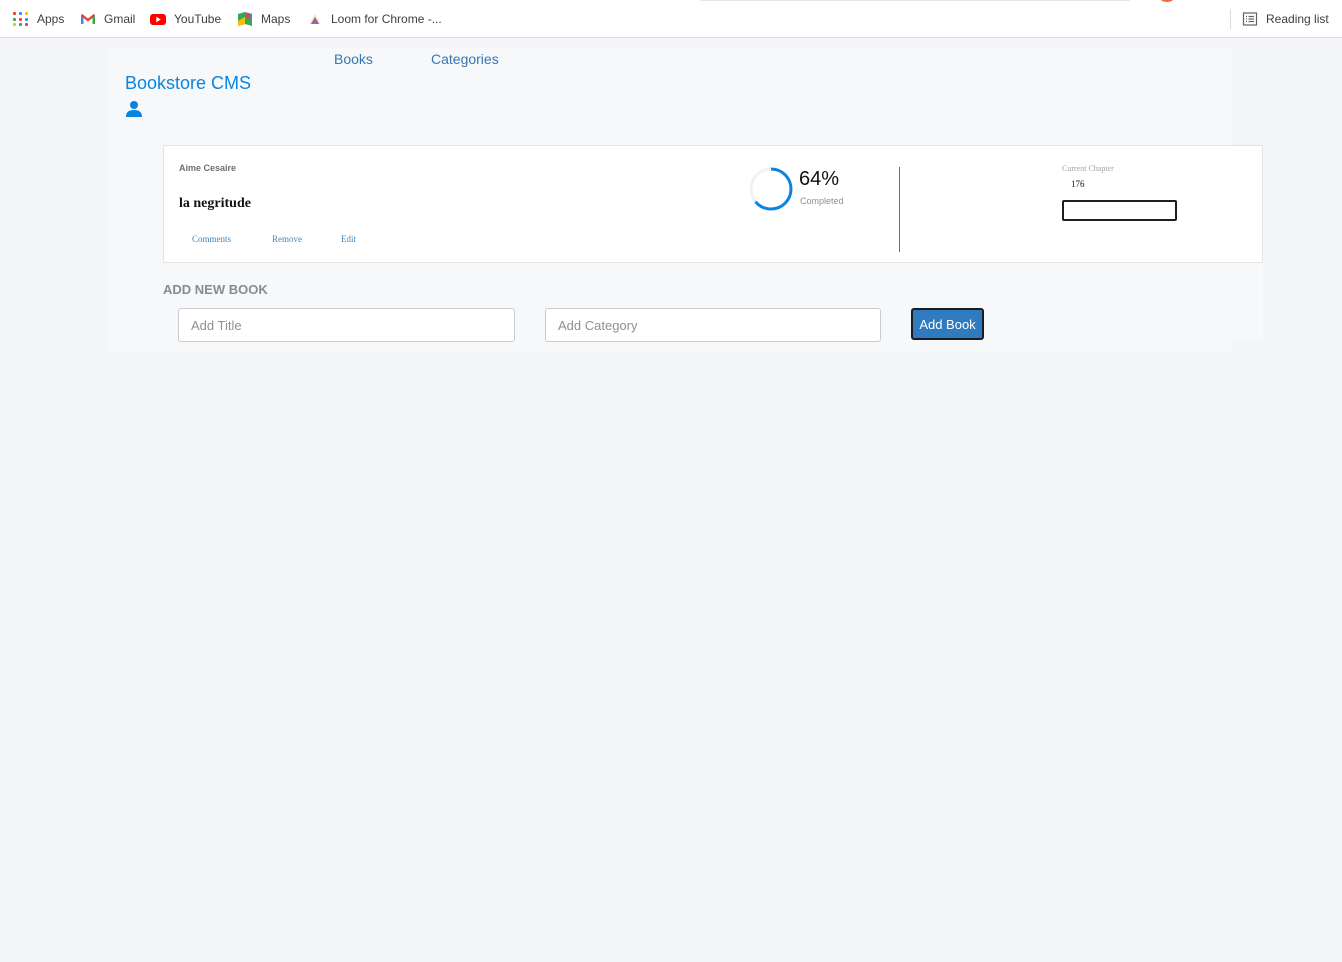  What do you see at coordinates (771, 189) in the screenshot?
I see `progress-ring` at bounding box center [771, 189].